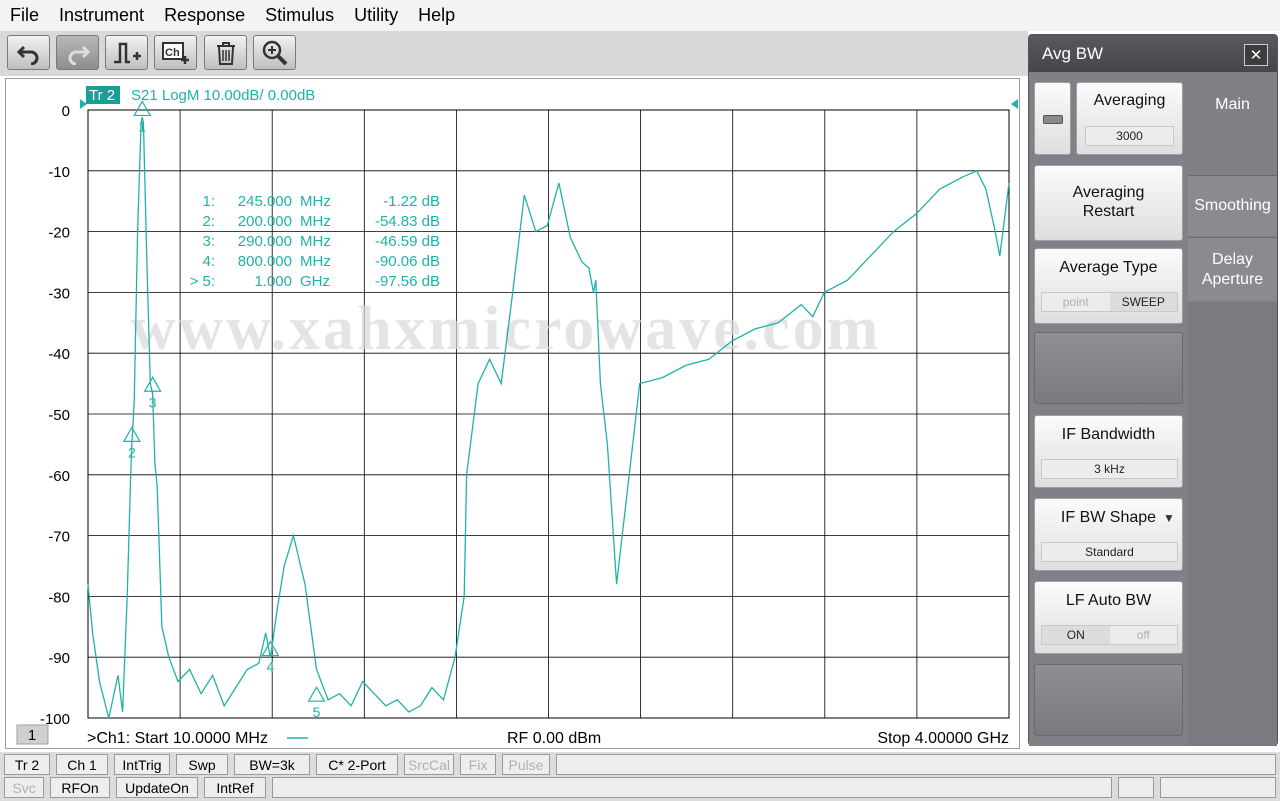 The width and height of the screenshot is (1280, 801). What do you see at coordinates (407, 221) in the screenshot?
I see `marker-2-value: -54.83 dB` at bounding box center [407, 221].